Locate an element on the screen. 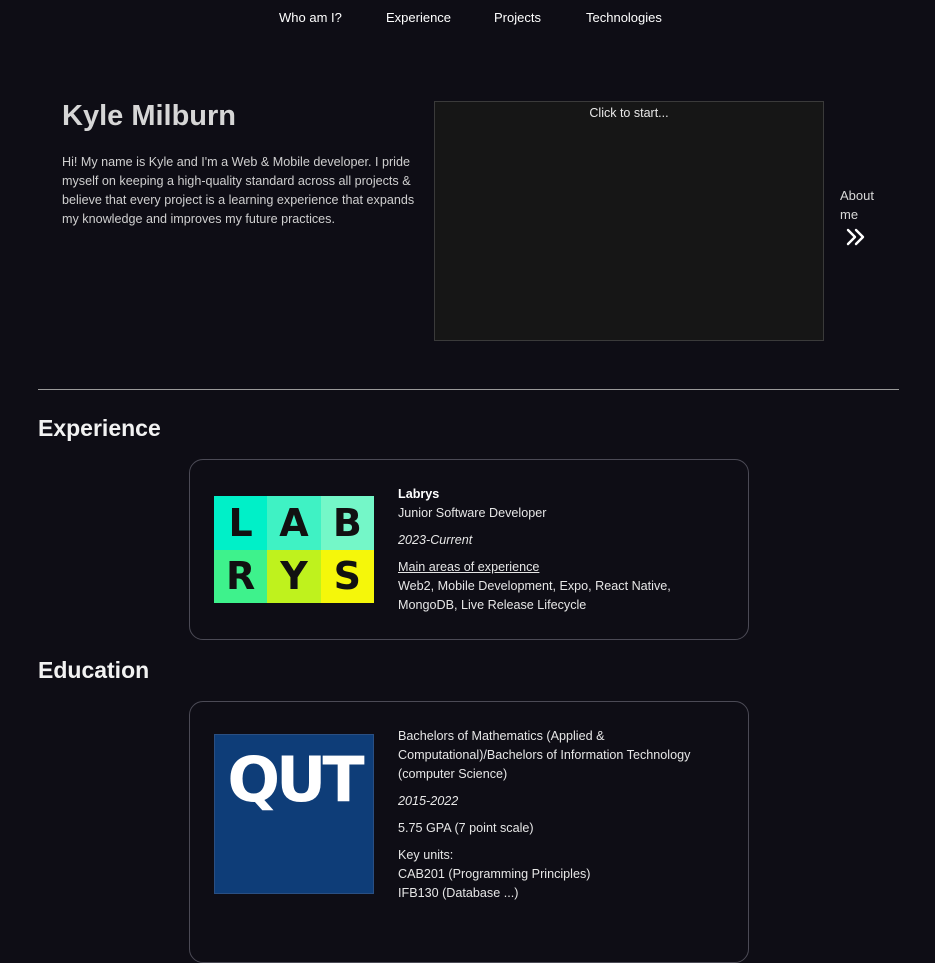 Image resolution: width=935 pixels, height=963 pixels. experience-heading: Experience is located at coordinates (99, 428).